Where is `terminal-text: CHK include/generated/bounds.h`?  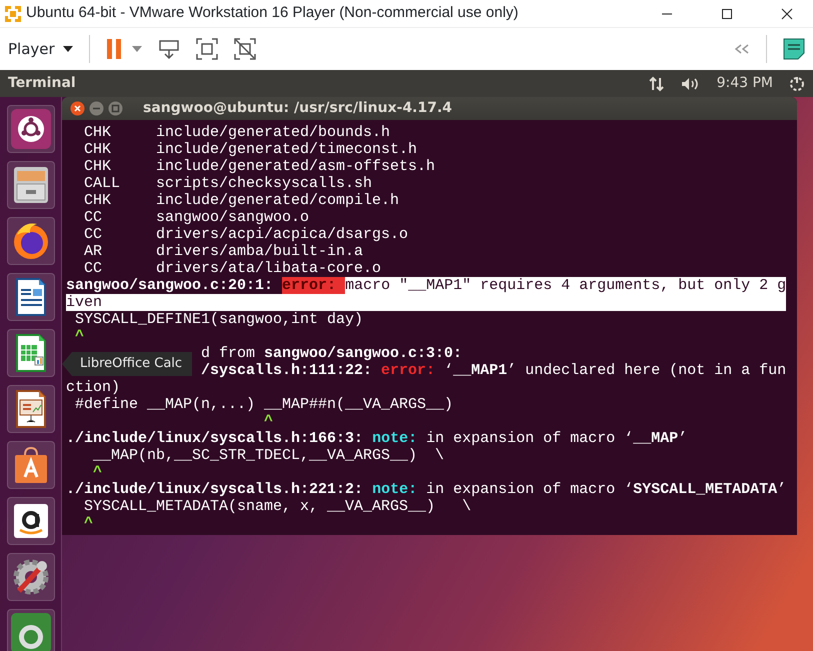
terminal-text: CHK include/generated/bounds.h is located at coordinates (236, 132).